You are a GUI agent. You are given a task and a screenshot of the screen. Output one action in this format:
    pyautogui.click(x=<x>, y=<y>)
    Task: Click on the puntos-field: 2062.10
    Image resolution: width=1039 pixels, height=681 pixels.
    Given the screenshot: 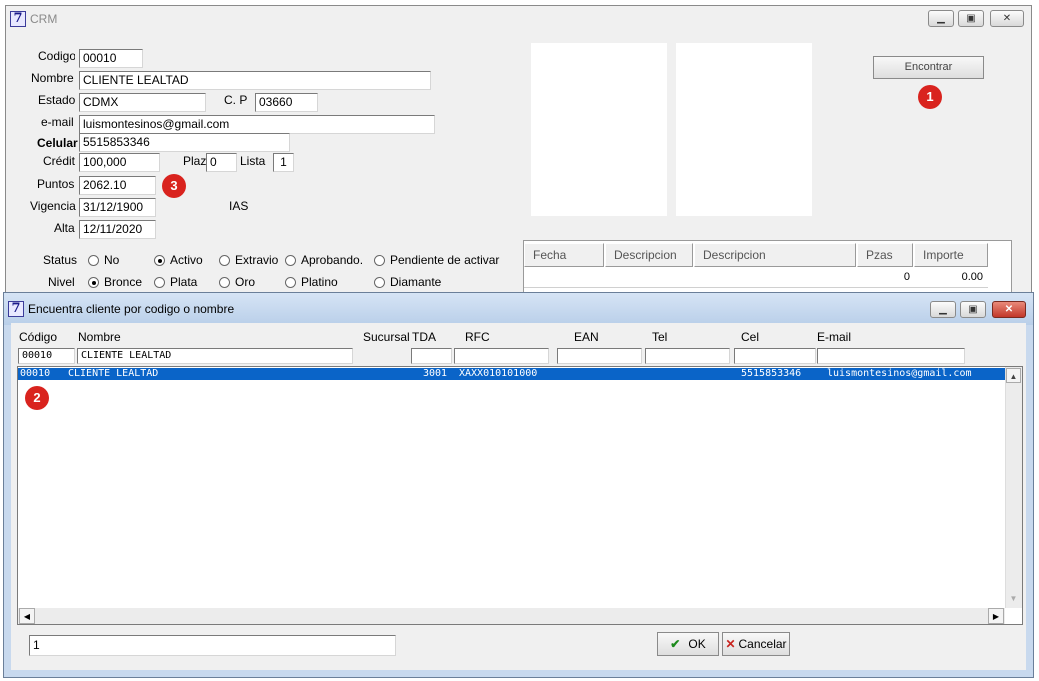 What is the action you would take?
    pyautogui.click(x=117, y=185)
    